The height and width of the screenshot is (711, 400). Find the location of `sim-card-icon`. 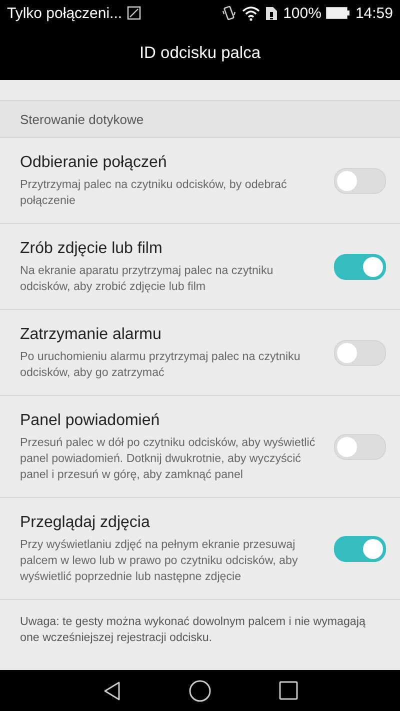

sim-card-icon is located at coordinates (271, 13).